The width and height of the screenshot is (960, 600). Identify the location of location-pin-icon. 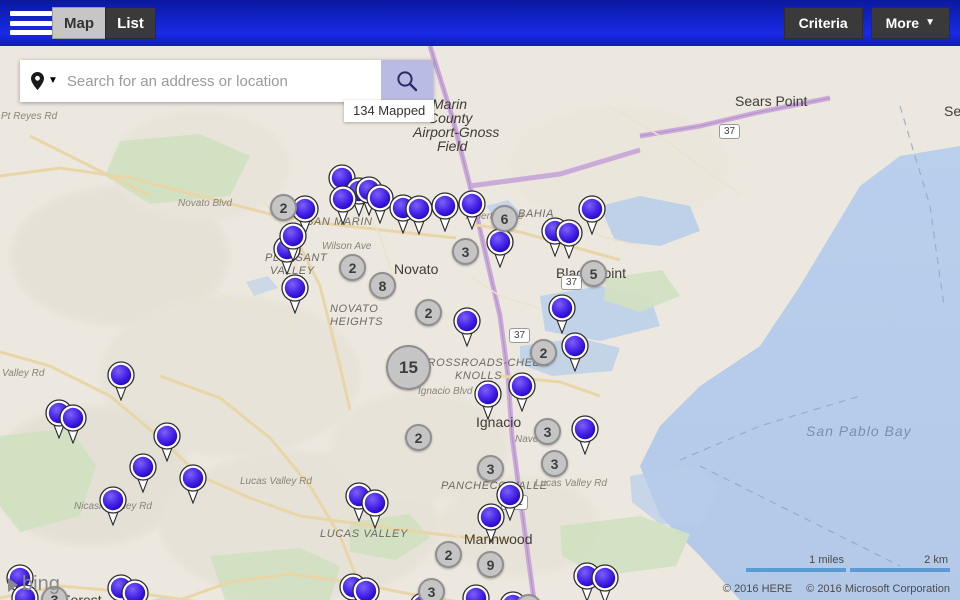
(37, 81).